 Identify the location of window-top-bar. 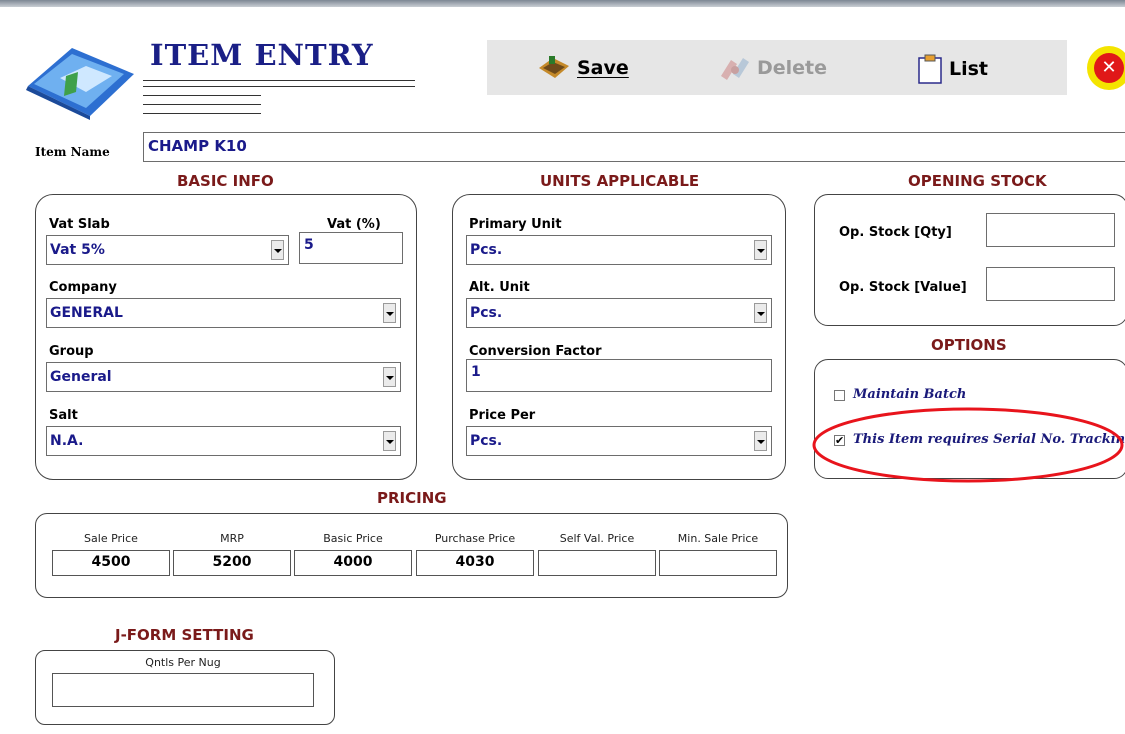
(562, 3).